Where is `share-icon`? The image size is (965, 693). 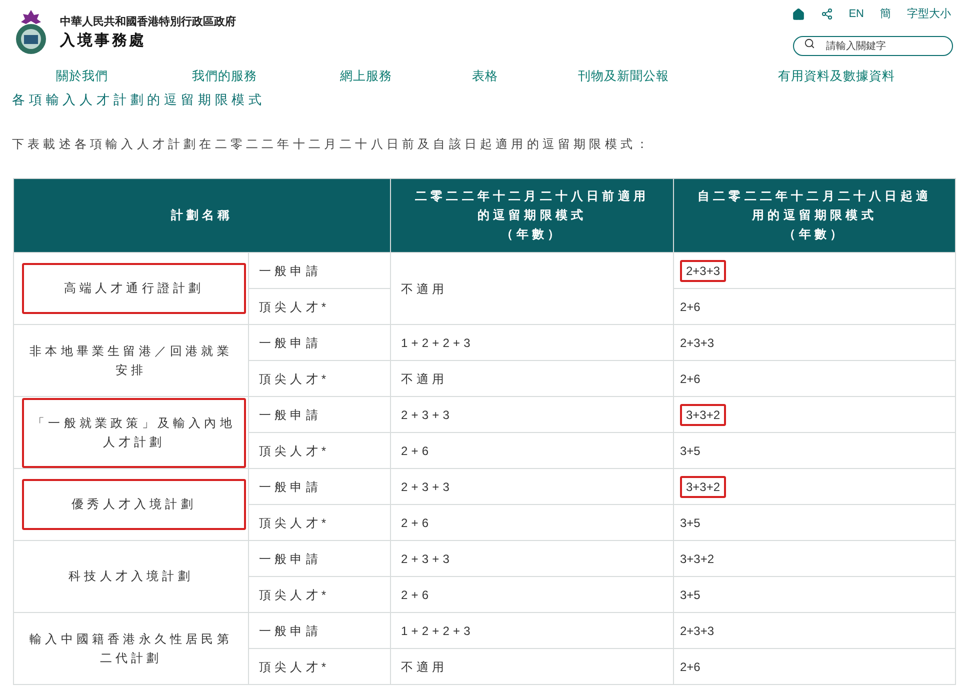 share-icon is located at coordinates (826, 14).